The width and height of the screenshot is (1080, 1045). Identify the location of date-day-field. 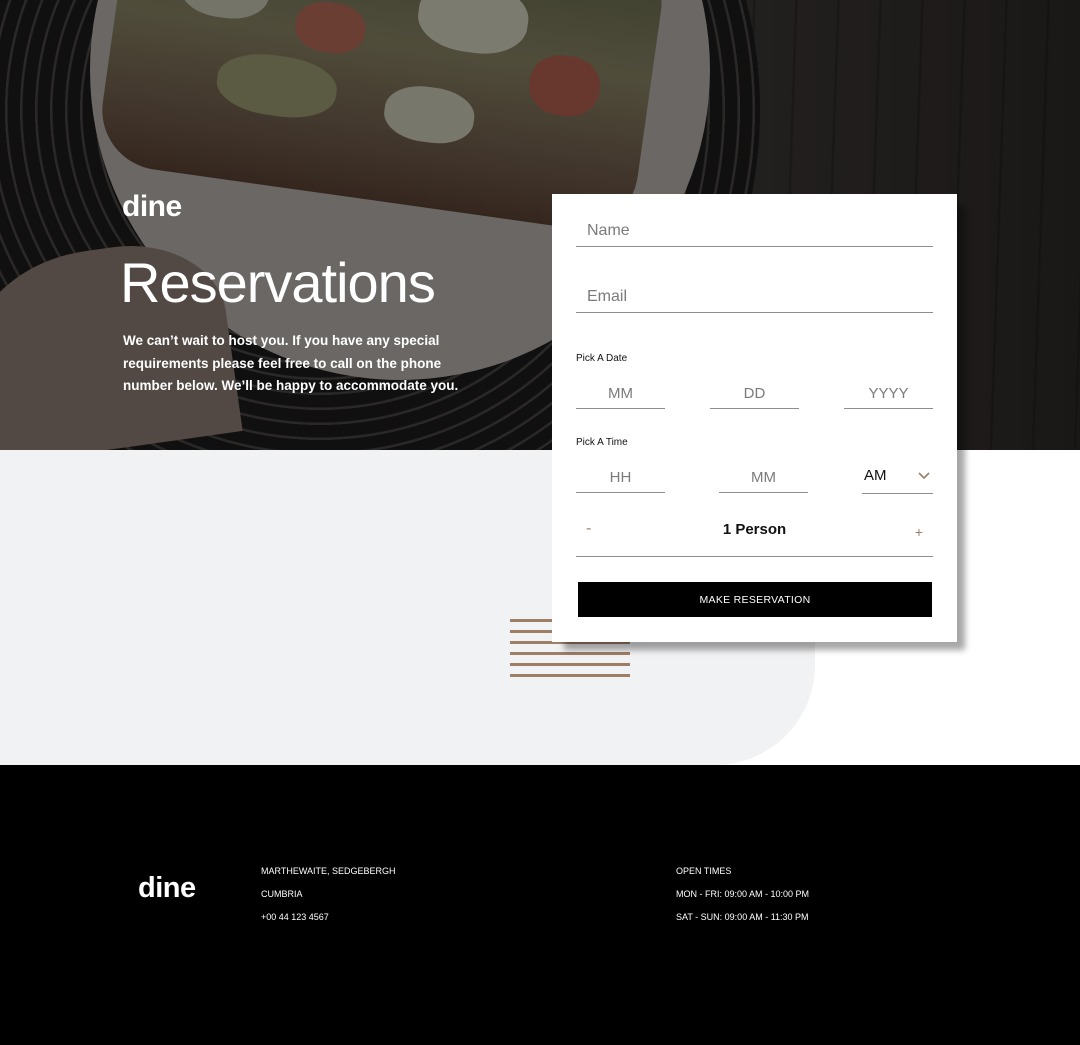
(754, 393).